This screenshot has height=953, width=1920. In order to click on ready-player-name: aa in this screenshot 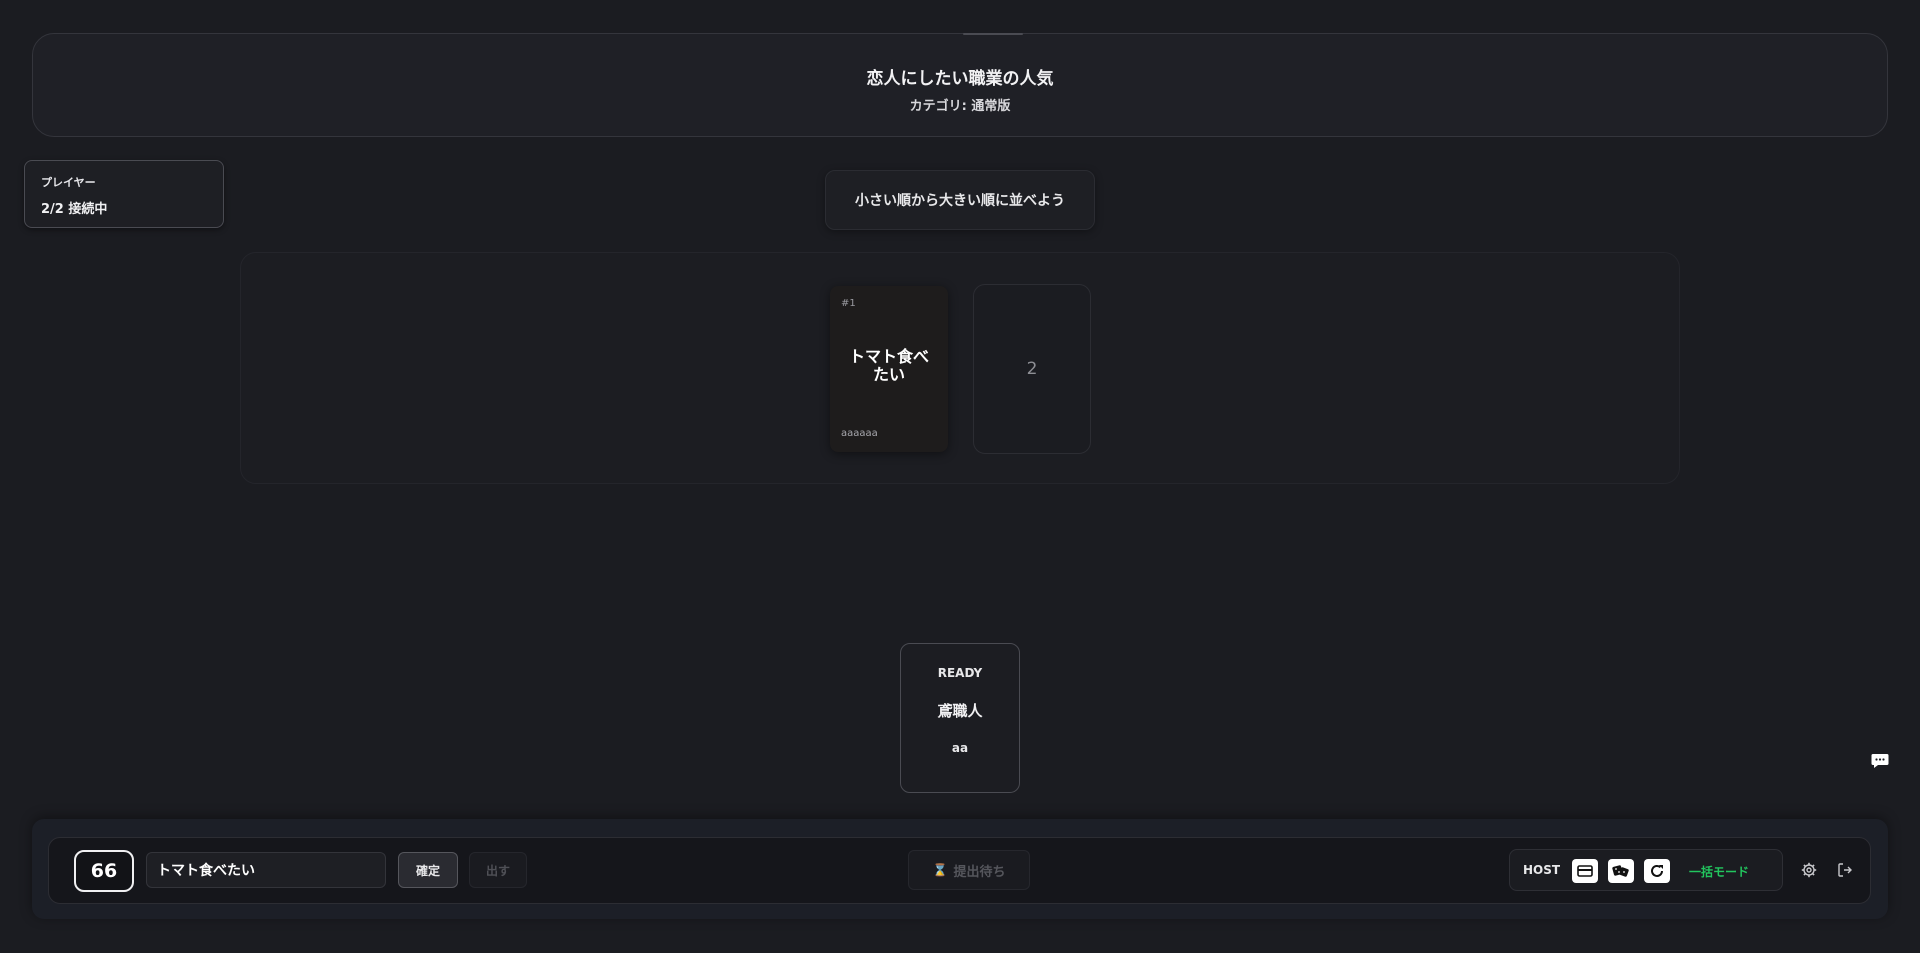, I will do `click(960, 748)`.